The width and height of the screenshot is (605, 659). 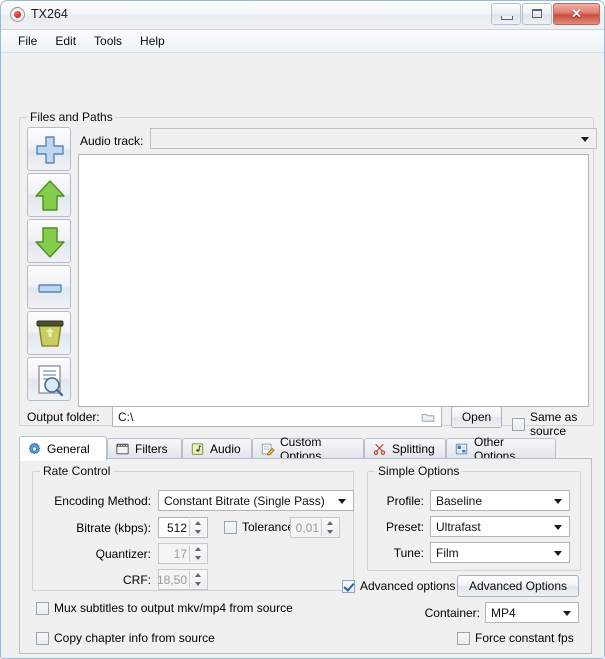 I want to click on tab-filters: Filters, so click(x=144, y=449).